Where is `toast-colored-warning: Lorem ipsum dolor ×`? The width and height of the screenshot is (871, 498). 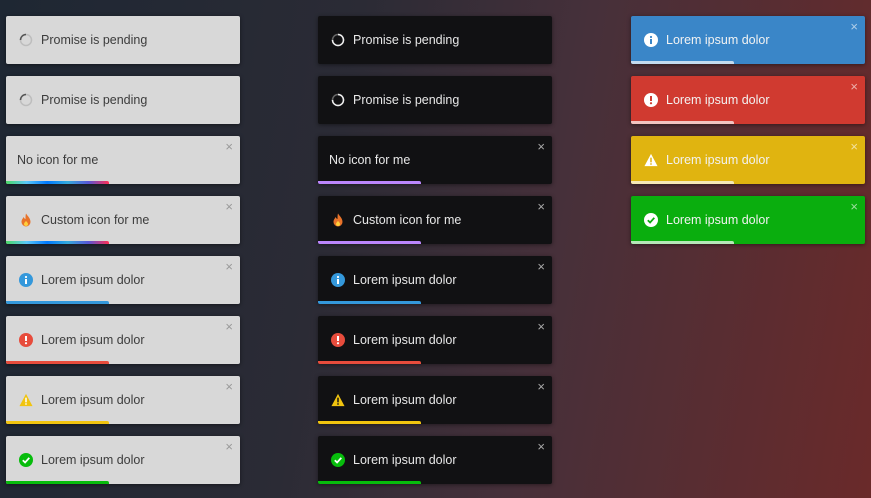 toast-colored-warning: Lorem ipsum dolor × is located at coordinates (748, 160).